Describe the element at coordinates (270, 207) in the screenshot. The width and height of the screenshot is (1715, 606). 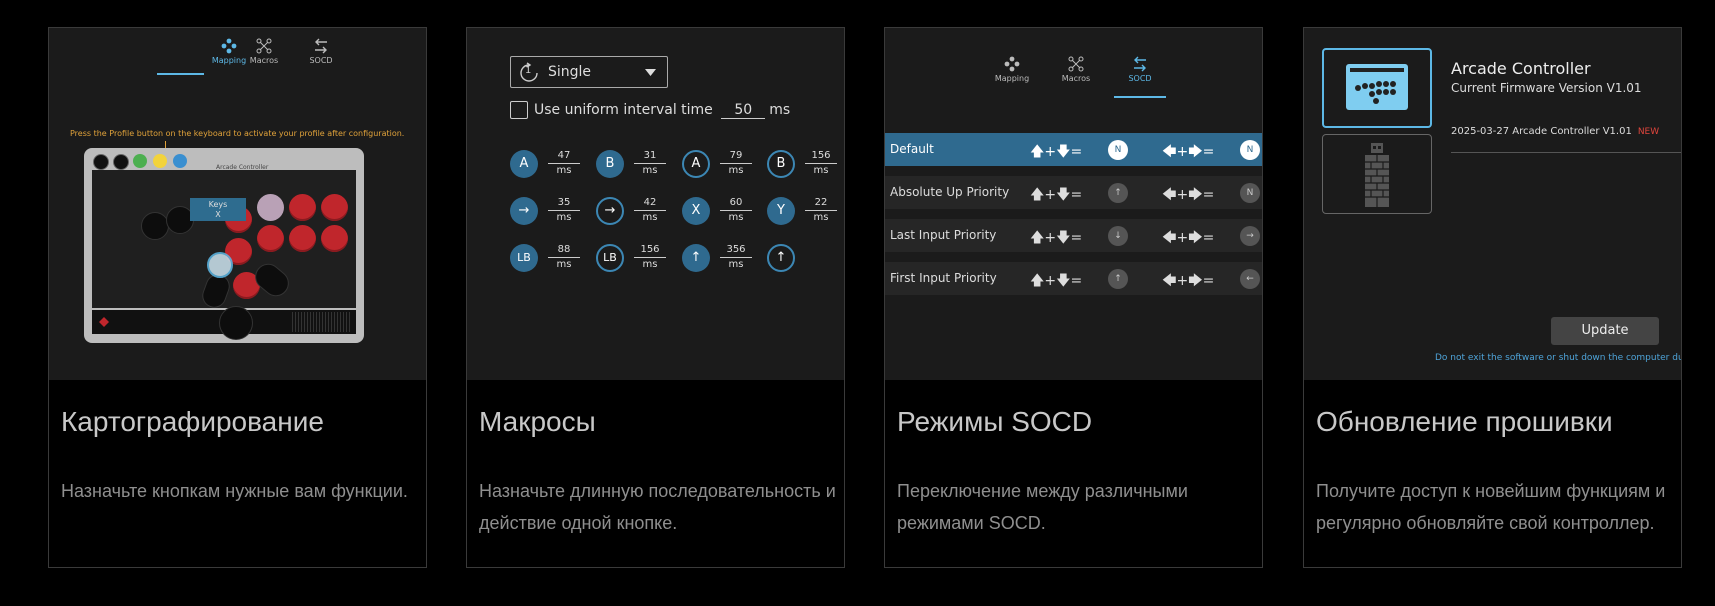
I see `face-button-highlight` at that location.